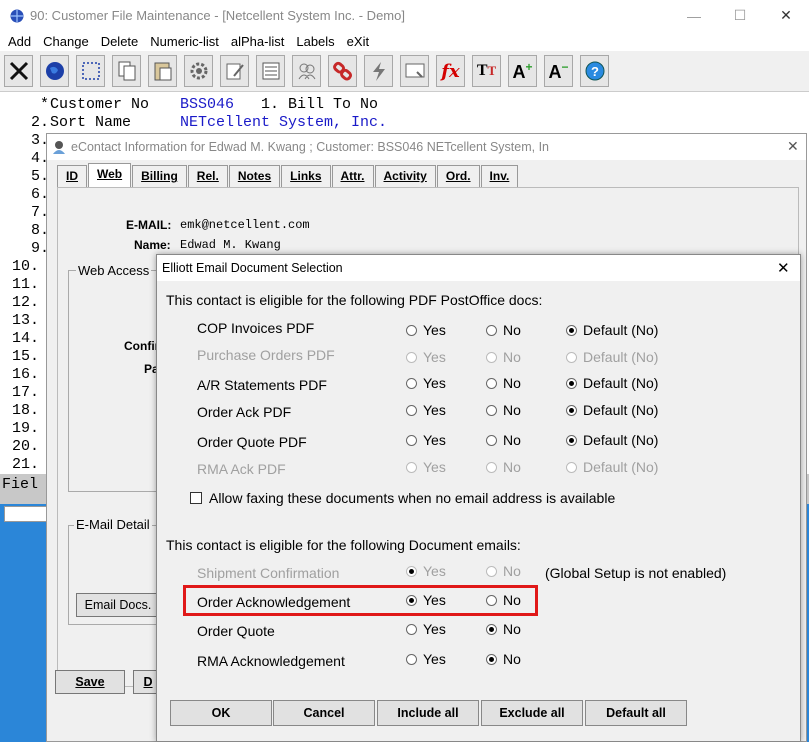  I want to click on exclude-all-button: Exclude all, so click(532, 713).